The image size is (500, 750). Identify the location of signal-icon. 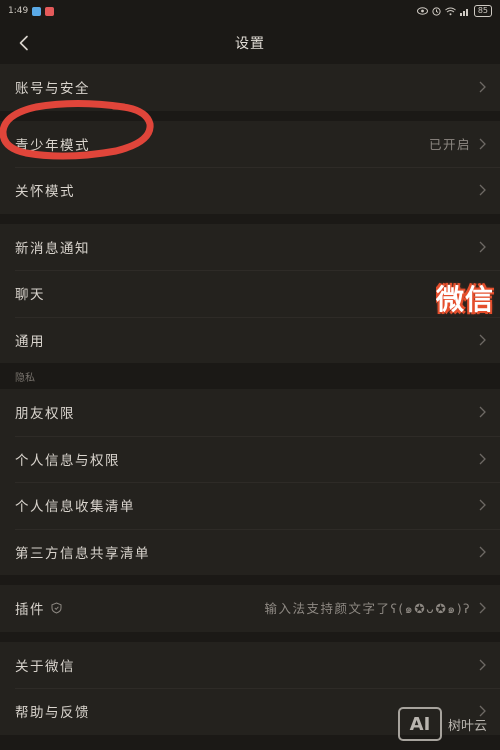
(463, 12).